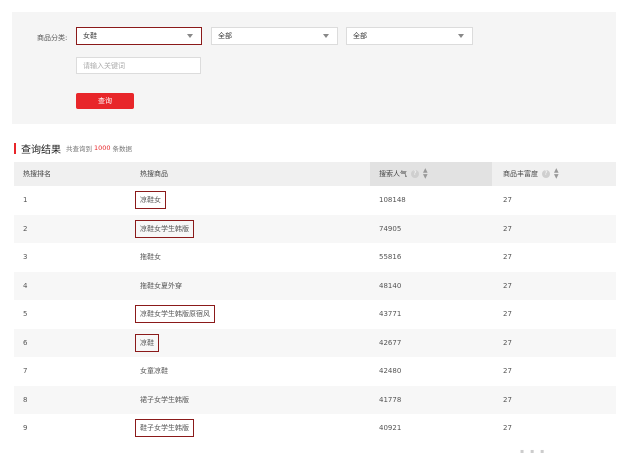 The height and width of the screenshot is (456, 620). What do you see at coordinates (274, 36) in the screenshot?
I see `category-select-2: 全部` at bounding box center [274, 36].